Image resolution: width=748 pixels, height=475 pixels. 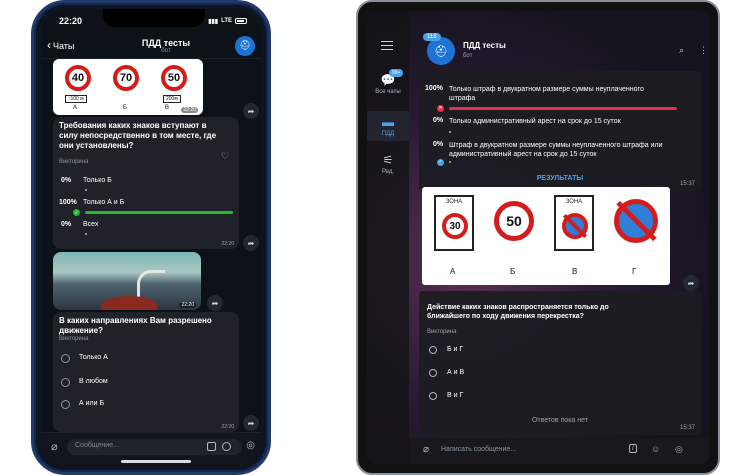 What do you see at coordinates (388, 134) in the screenshot?
I see `folder-label: ПДД` at bounding box center [388, 134].